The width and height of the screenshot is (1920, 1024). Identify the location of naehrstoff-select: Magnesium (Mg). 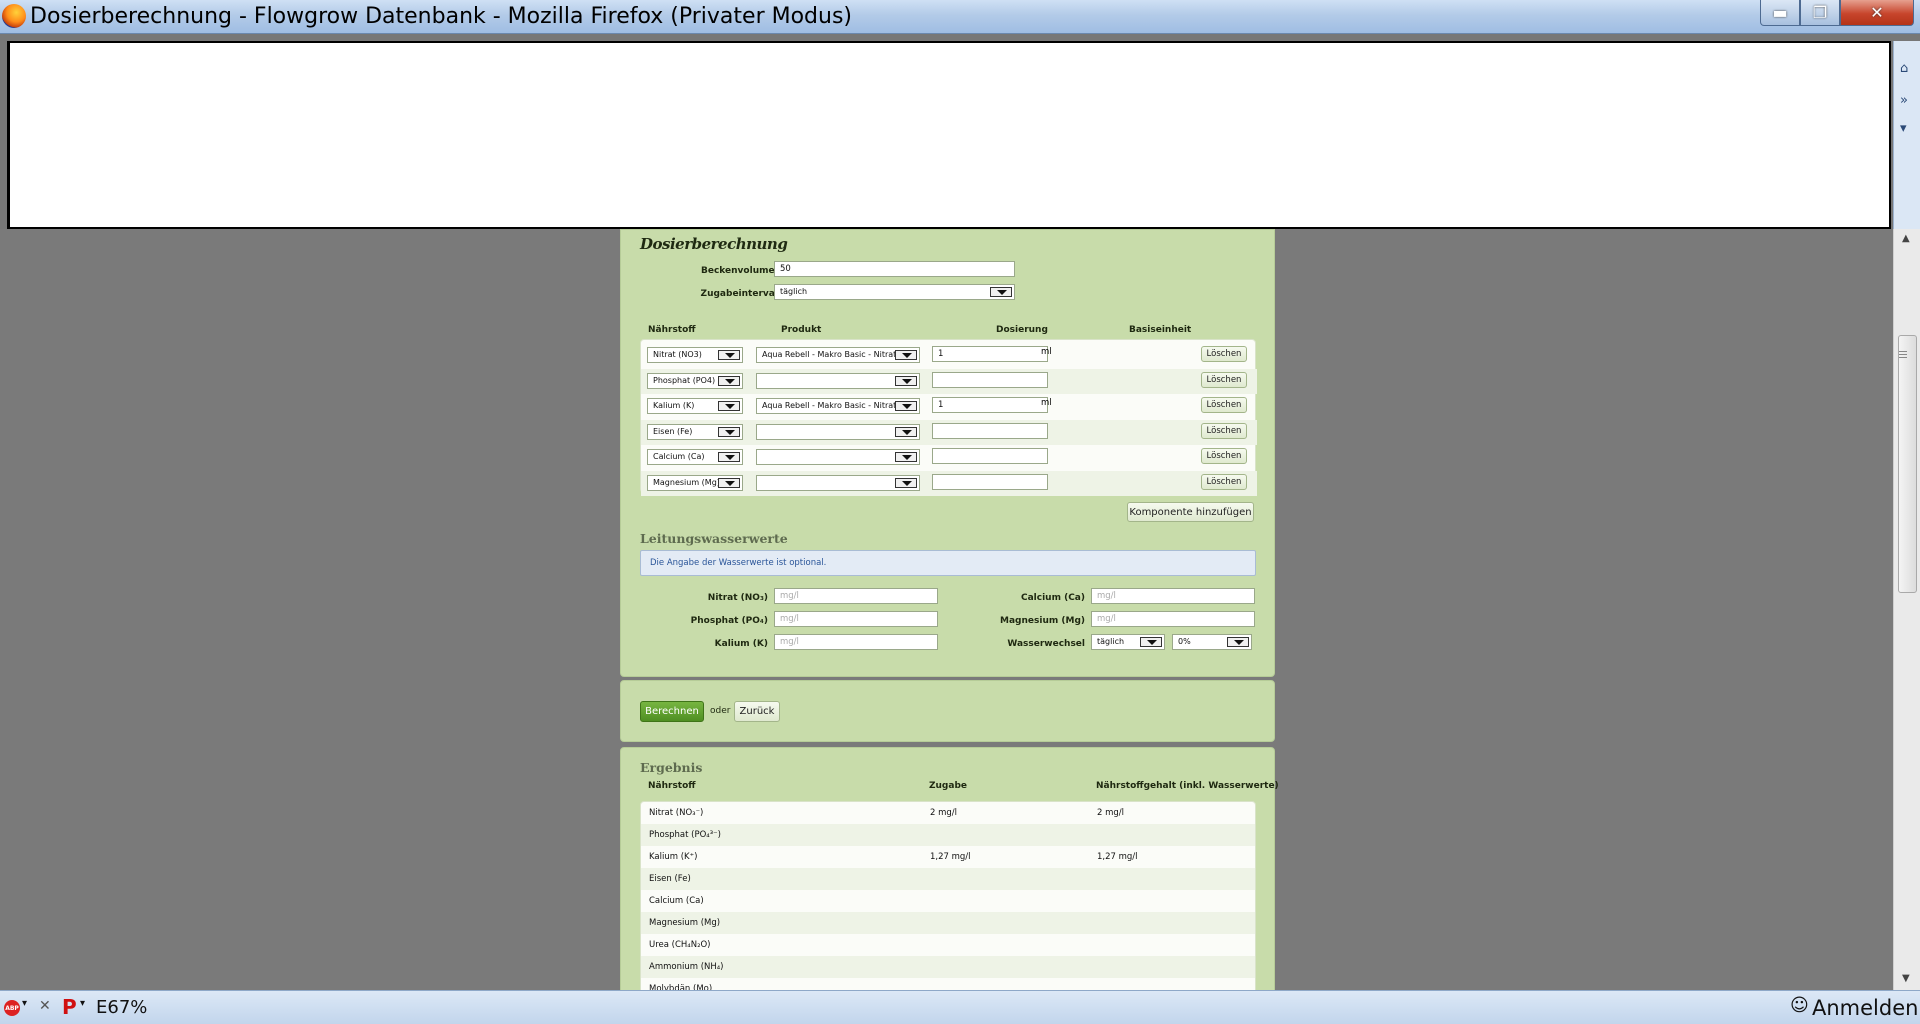
(695, 482).